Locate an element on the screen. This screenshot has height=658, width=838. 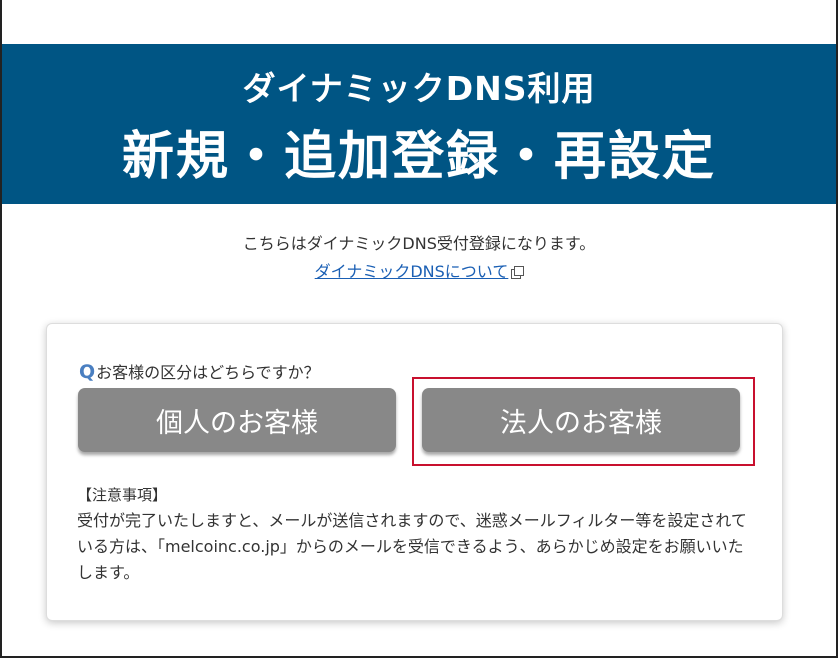
about-dynamic-dns-link-label: ダイナミックDNSについて is located at coordinates (411, 271).